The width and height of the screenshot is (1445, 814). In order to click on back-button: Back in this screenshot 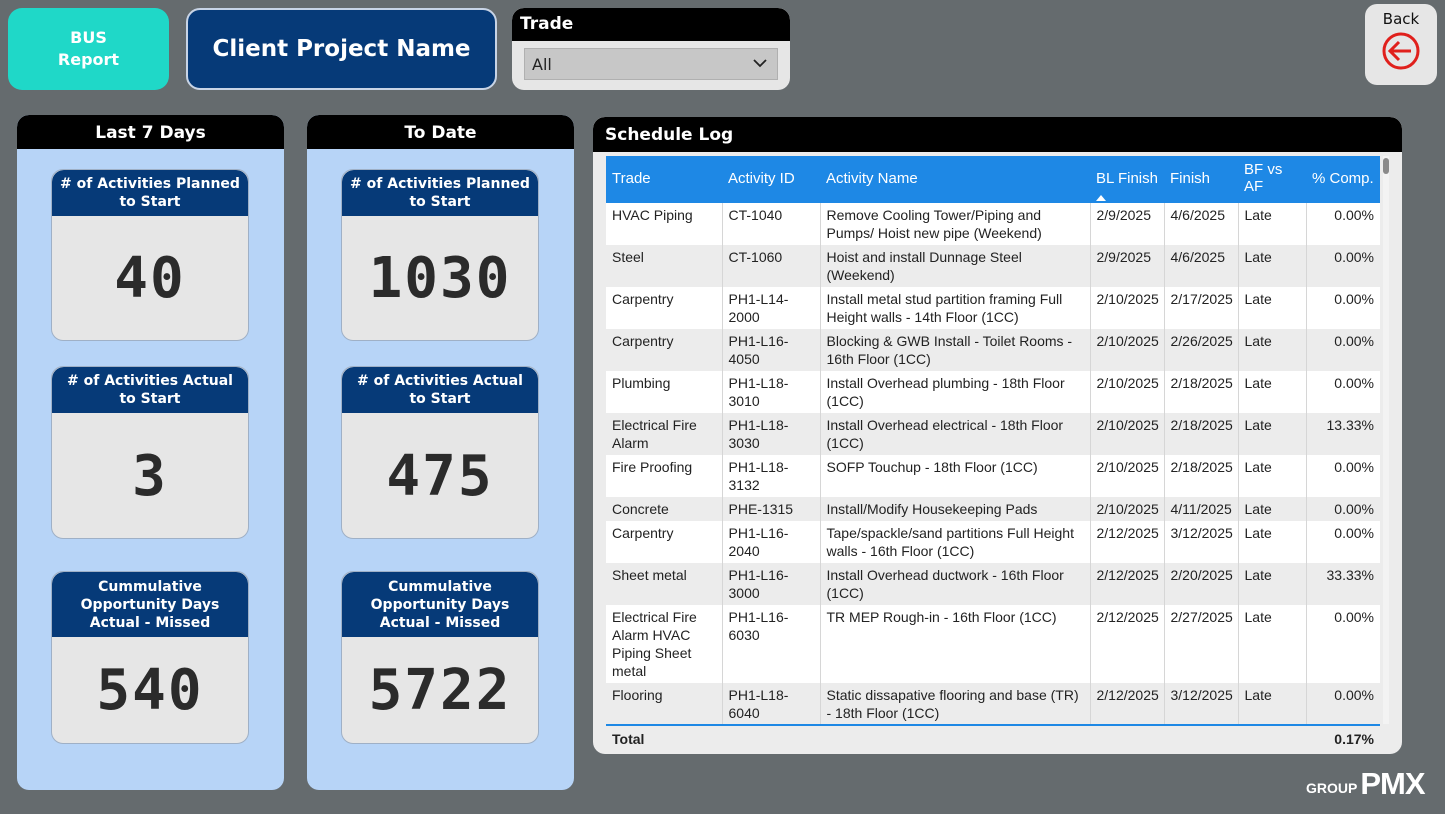, I will do `click(1401, 44)`.